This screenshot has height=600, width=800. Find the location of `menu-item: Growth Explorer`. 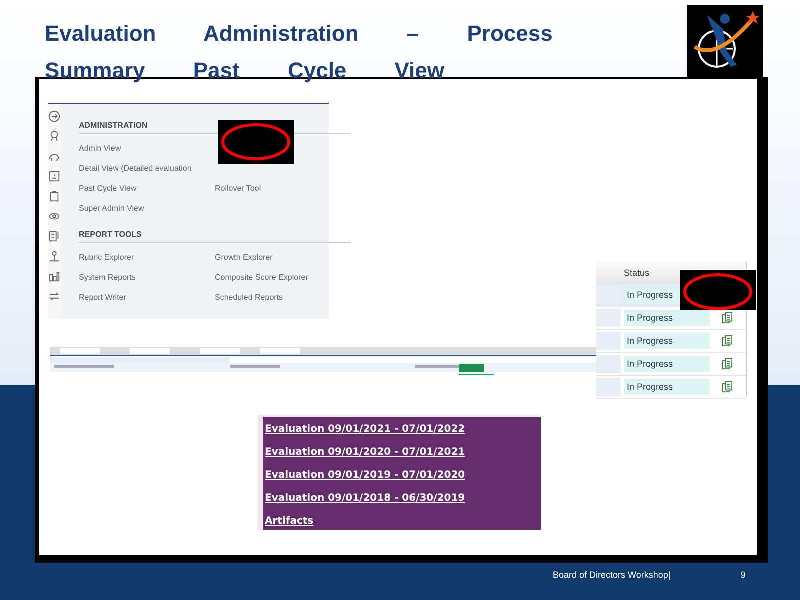

menu-item: Growth Explorer is located at coordinates (244, 257).